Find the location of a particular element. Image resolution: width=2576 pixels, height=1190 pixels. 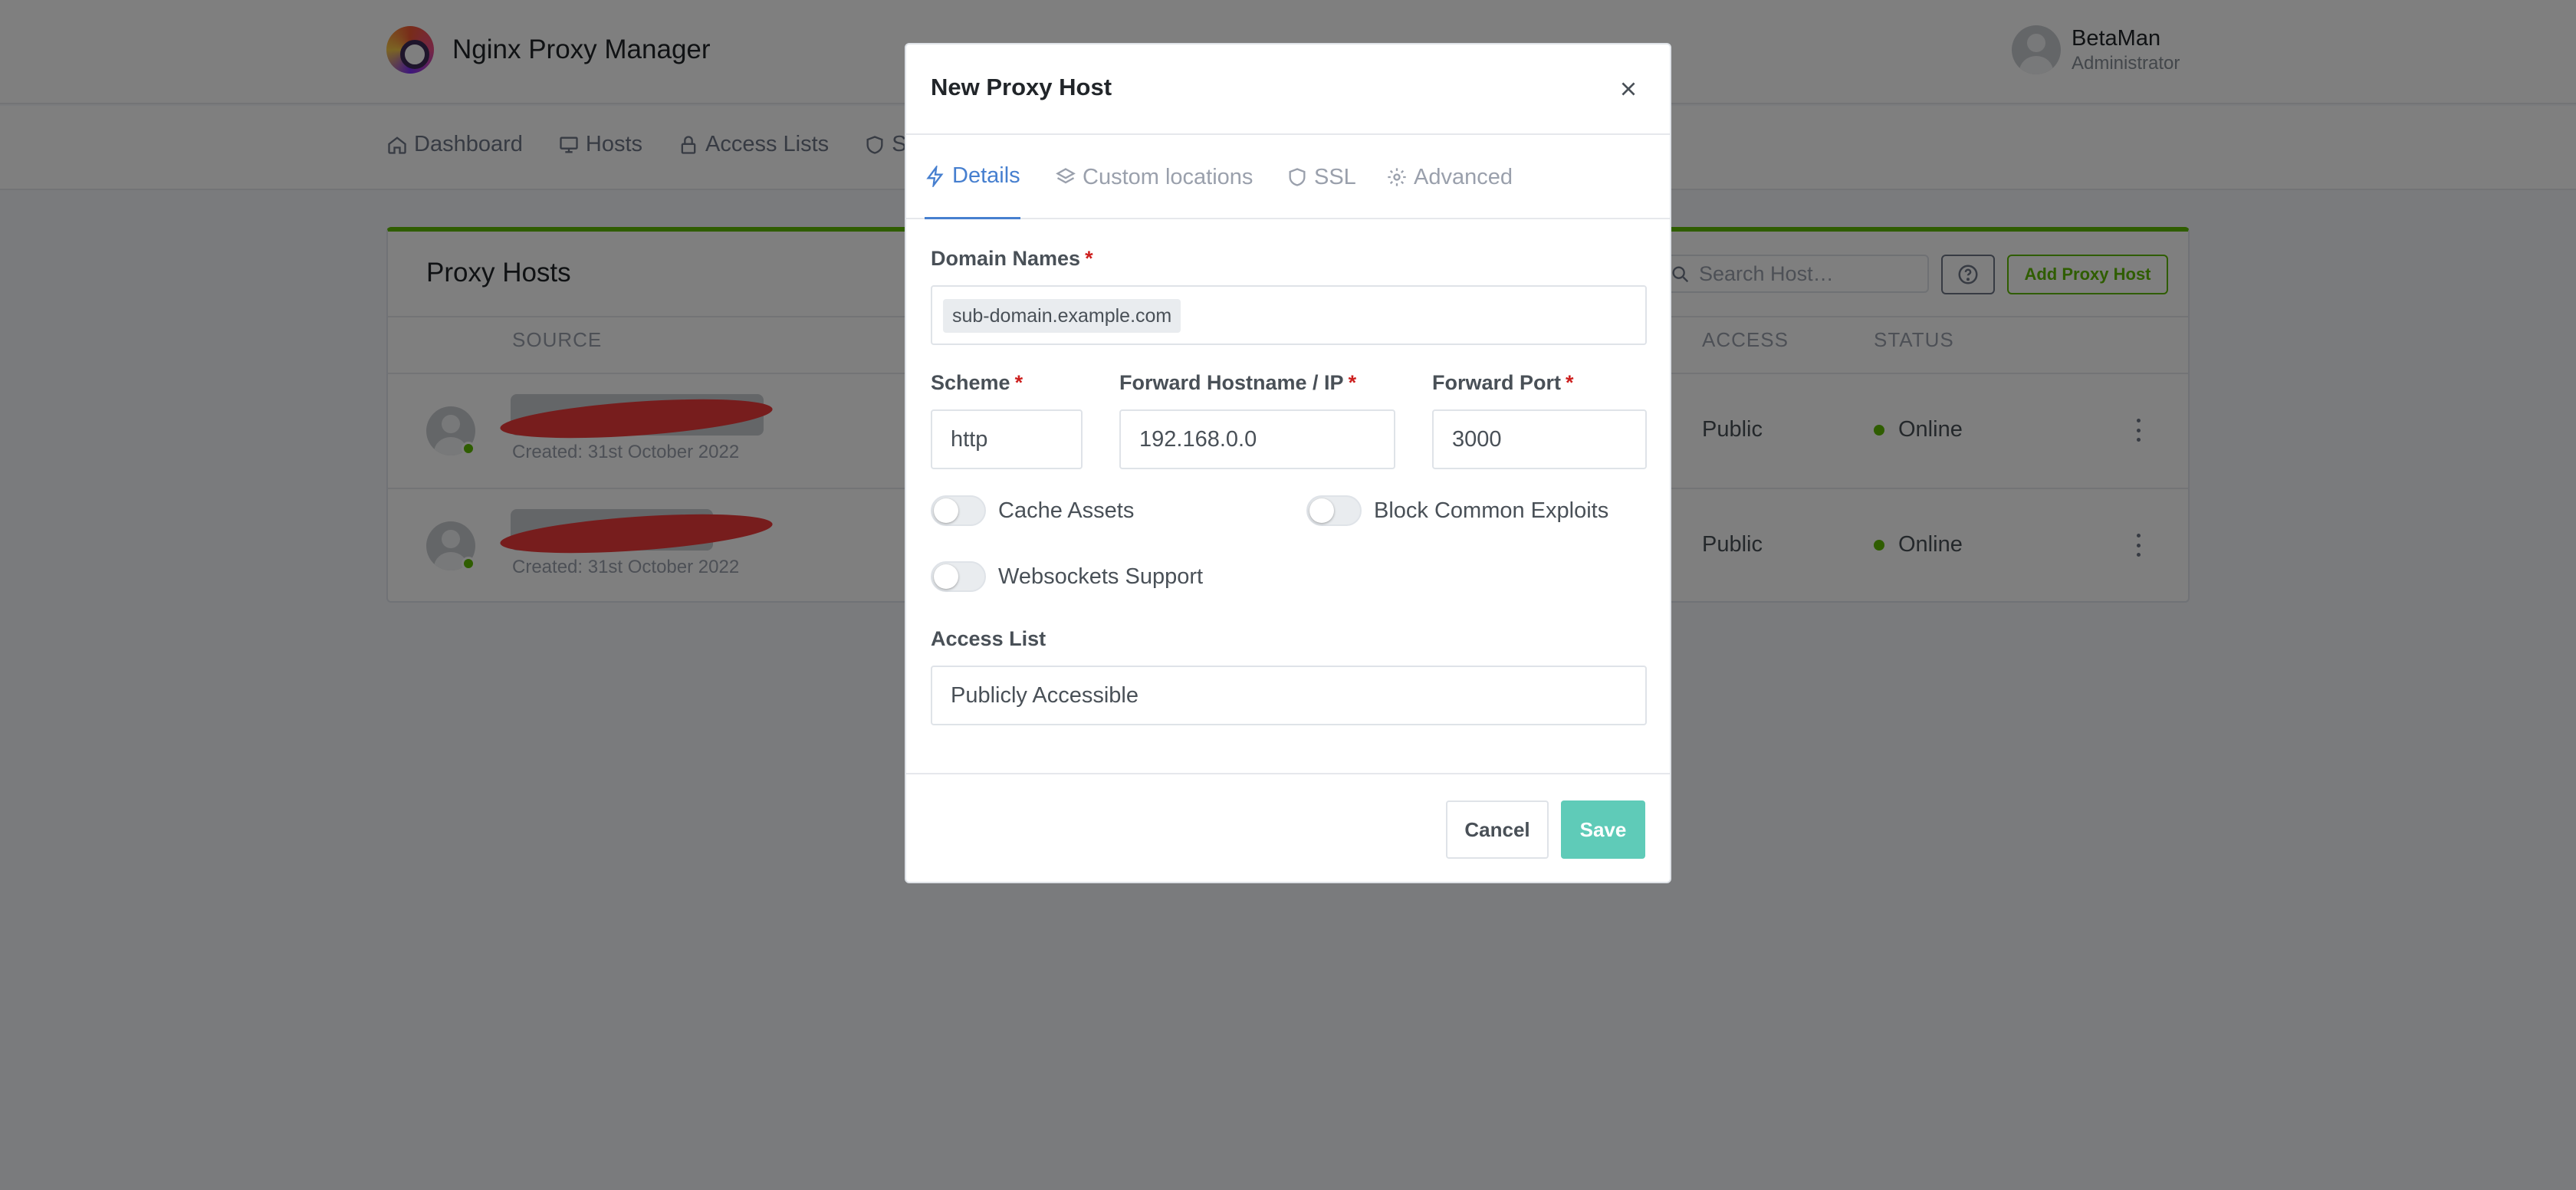

websockets-toggle: Websockets Support is located at coordinates (1067, 576).